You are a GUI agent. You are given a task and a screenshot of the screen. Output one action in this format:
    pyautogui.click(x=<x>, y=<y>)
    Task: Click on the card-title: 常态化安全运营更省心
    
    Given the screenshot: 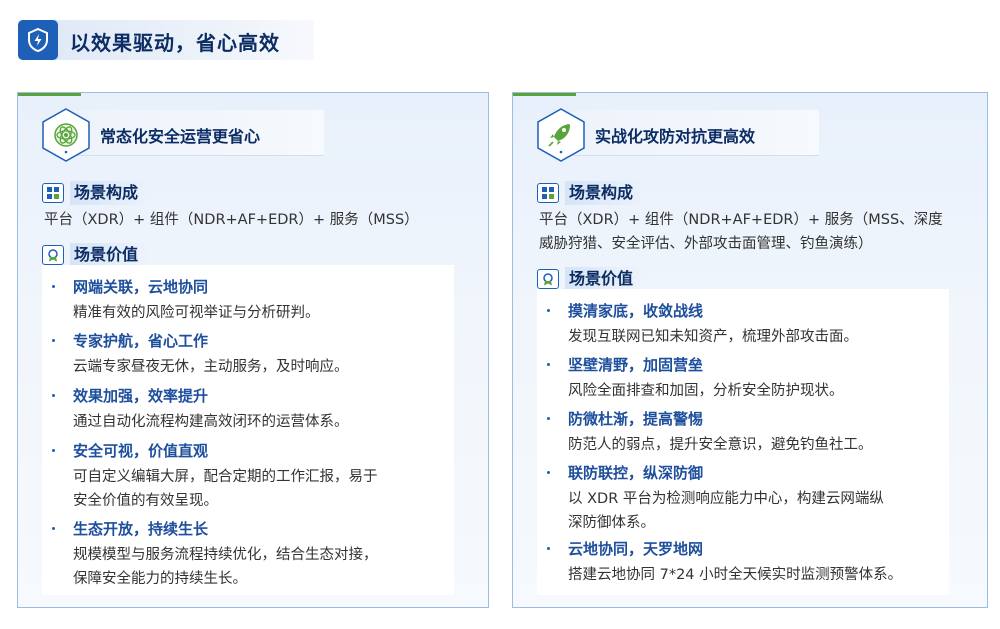 What is the action you would take?
    pyautogui.click(x=180, y=136)
    